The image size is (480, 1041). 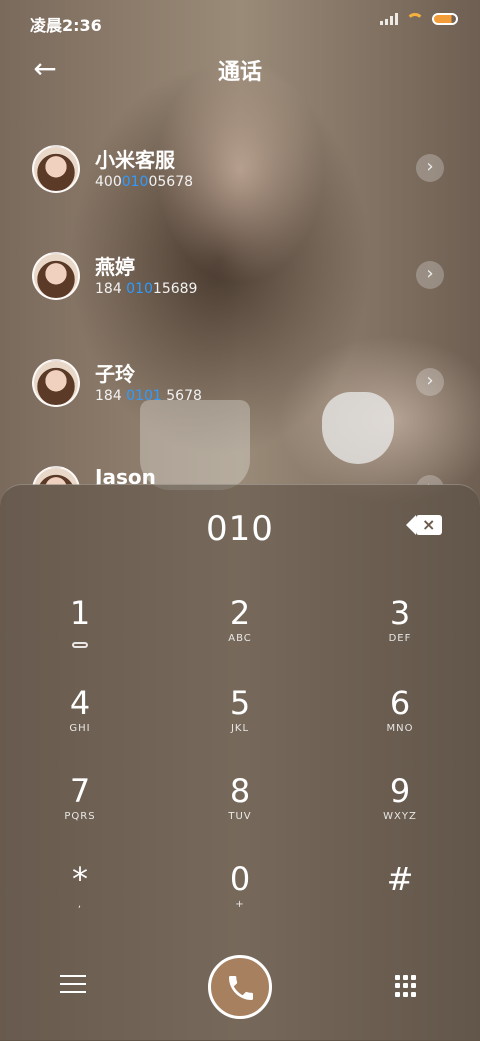 What do you see at coordinates (400, 811) in the screenshot?
I see `key-9: 9 WXYZ` at bounding box center [400, 811].